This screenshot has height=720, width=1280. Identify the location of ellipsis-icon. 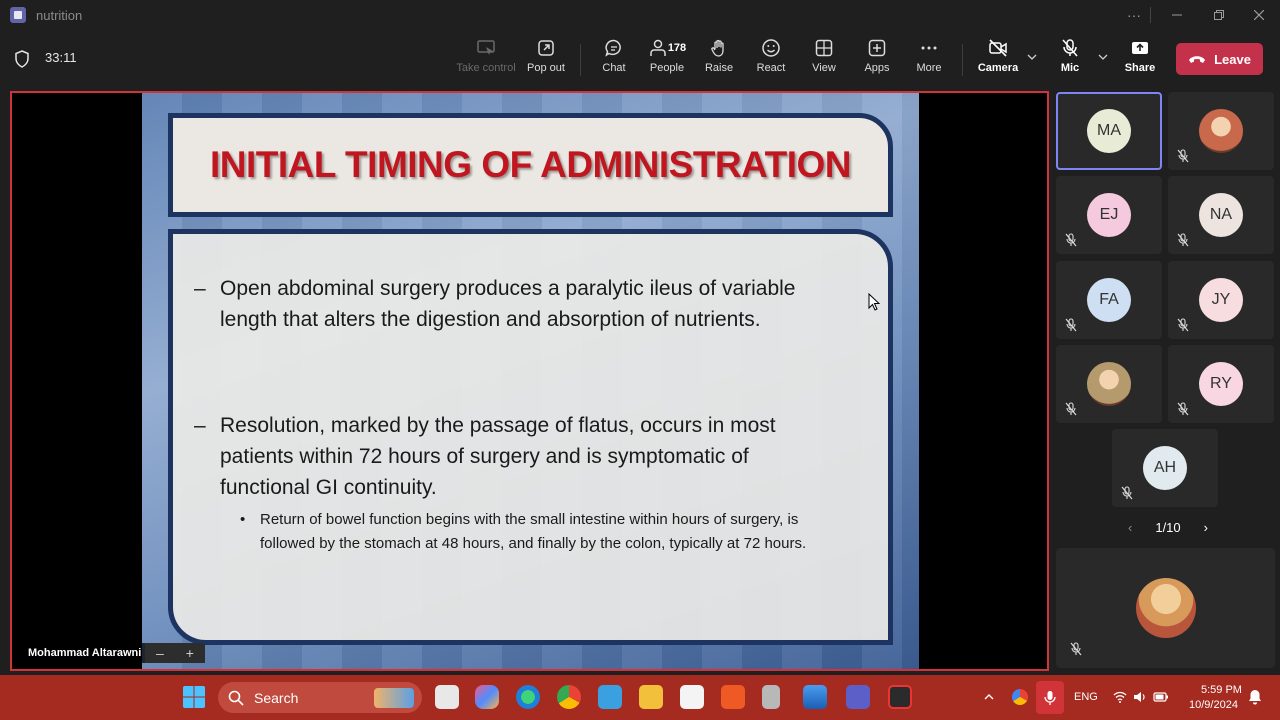
(929, 48).